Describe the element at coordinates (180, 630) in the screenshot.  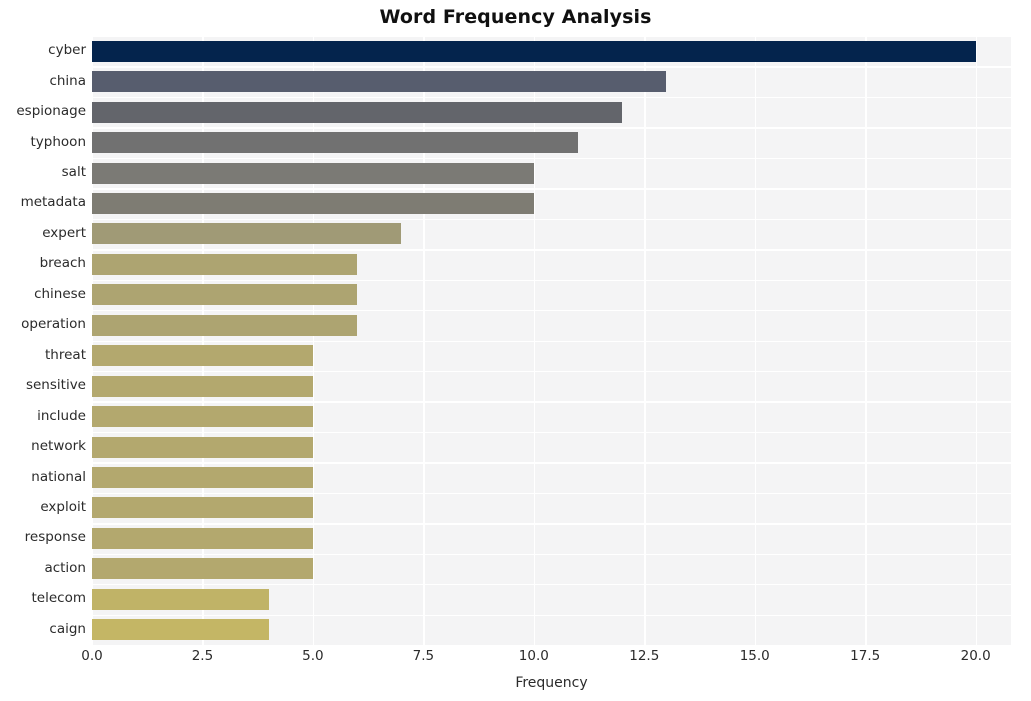
I see `bar-caign` at that location.